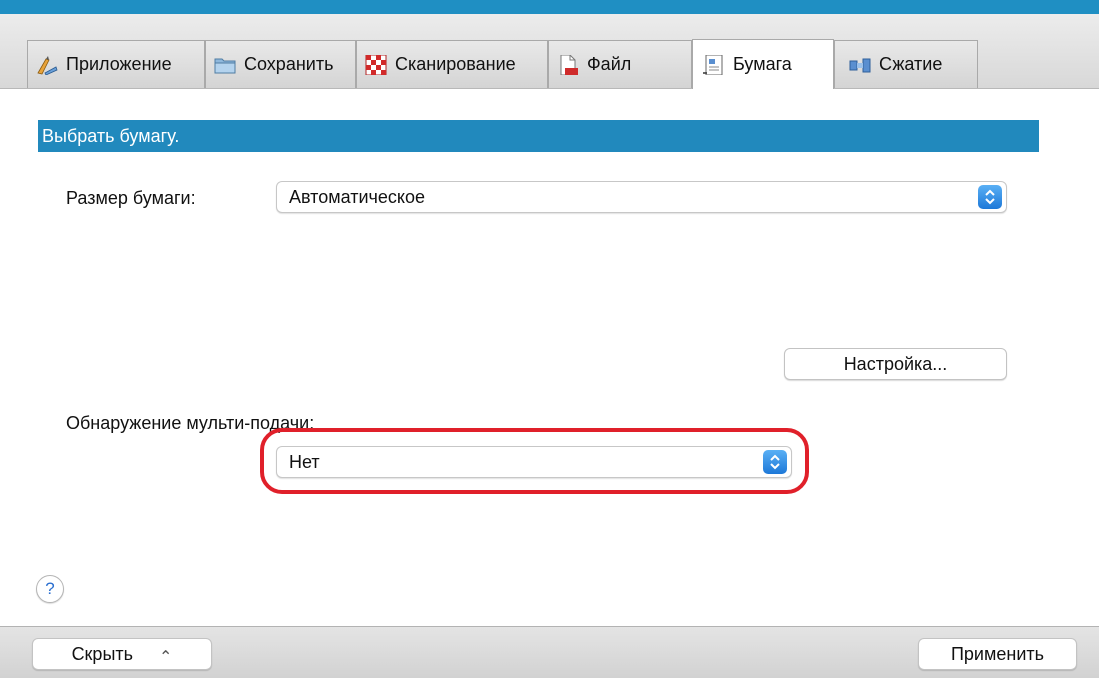 This screenshot has height=678, width=1099. I want to click on bottom-bar: Скрыть ⌃ Применить, so click(549, 652).